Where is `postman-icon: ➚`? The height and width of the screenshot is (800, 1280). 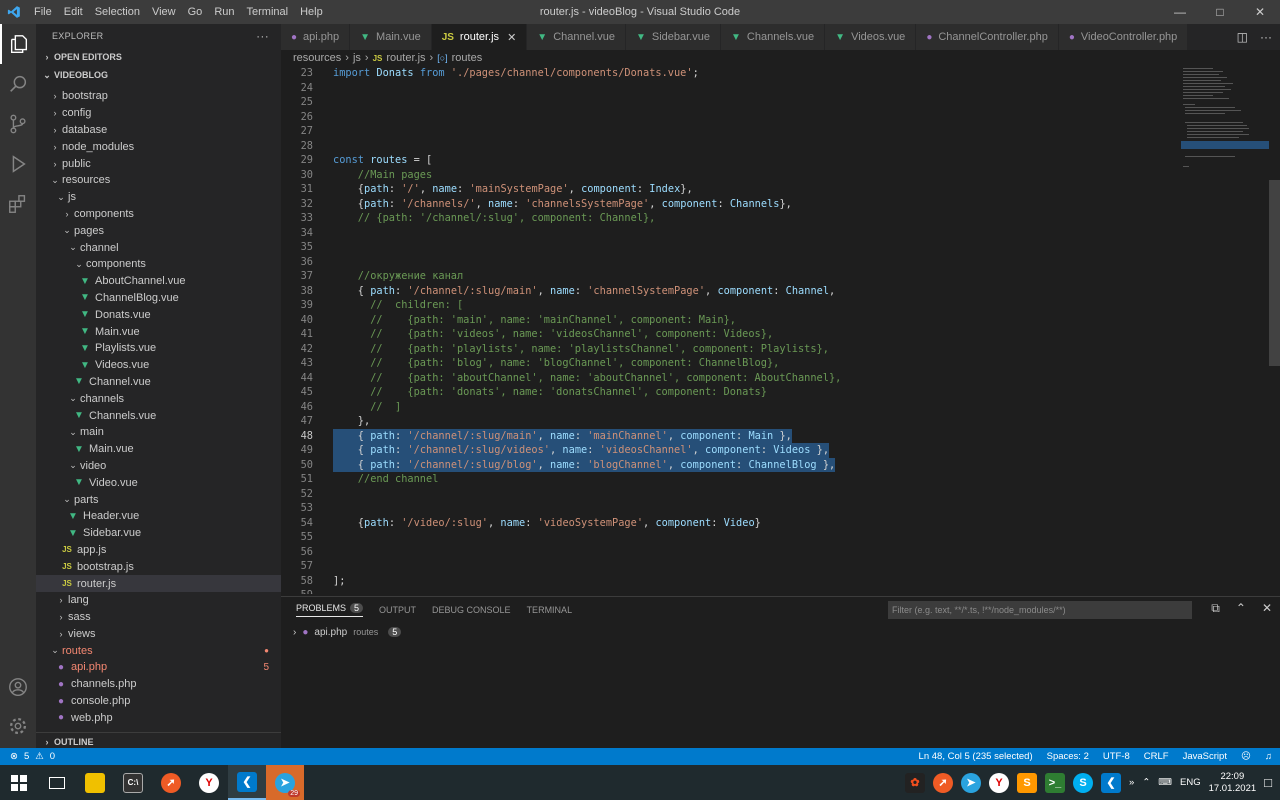
postman-icon: ➚ is located at coordinates (171, 782).